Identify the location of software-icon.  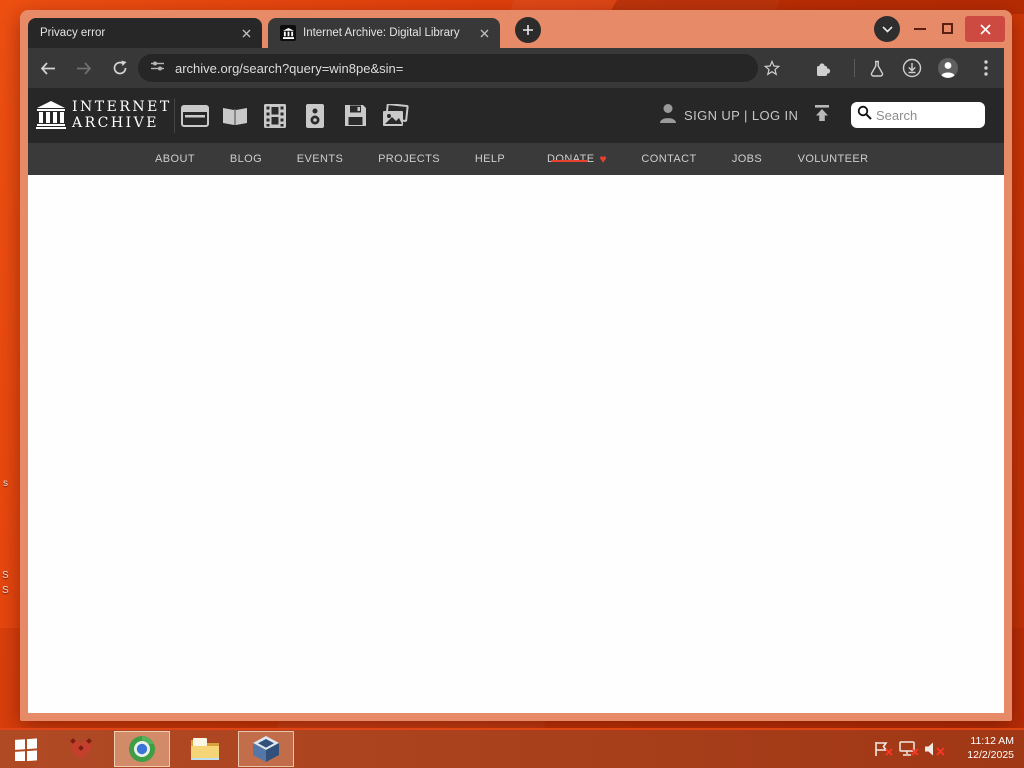
(355, 115).